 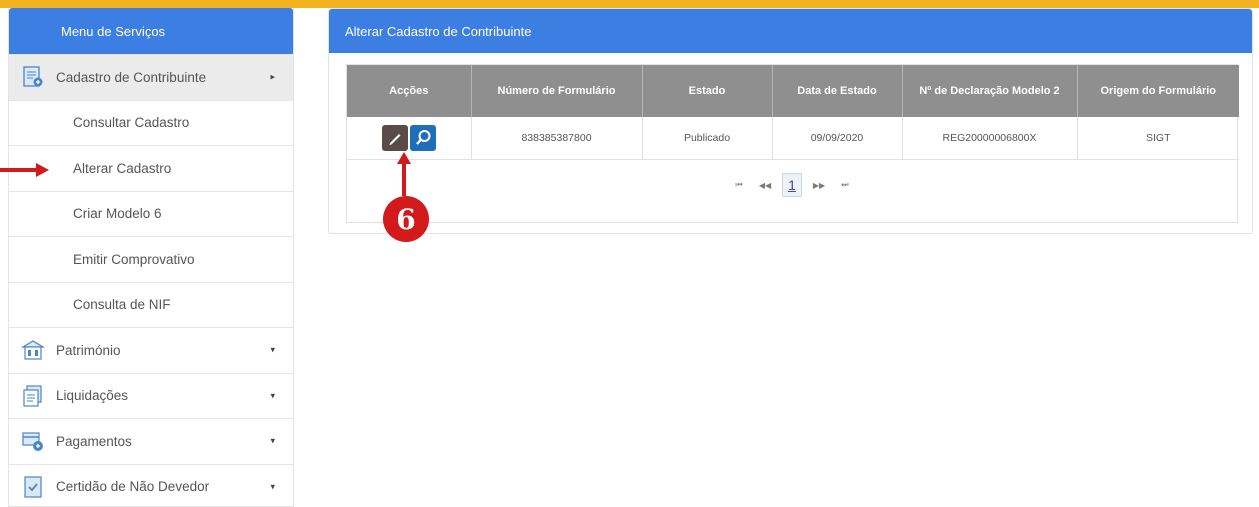 I want to click on submenu-emitir-comprovativo: Emitir Comprovativo, so click(x=151, y=259).